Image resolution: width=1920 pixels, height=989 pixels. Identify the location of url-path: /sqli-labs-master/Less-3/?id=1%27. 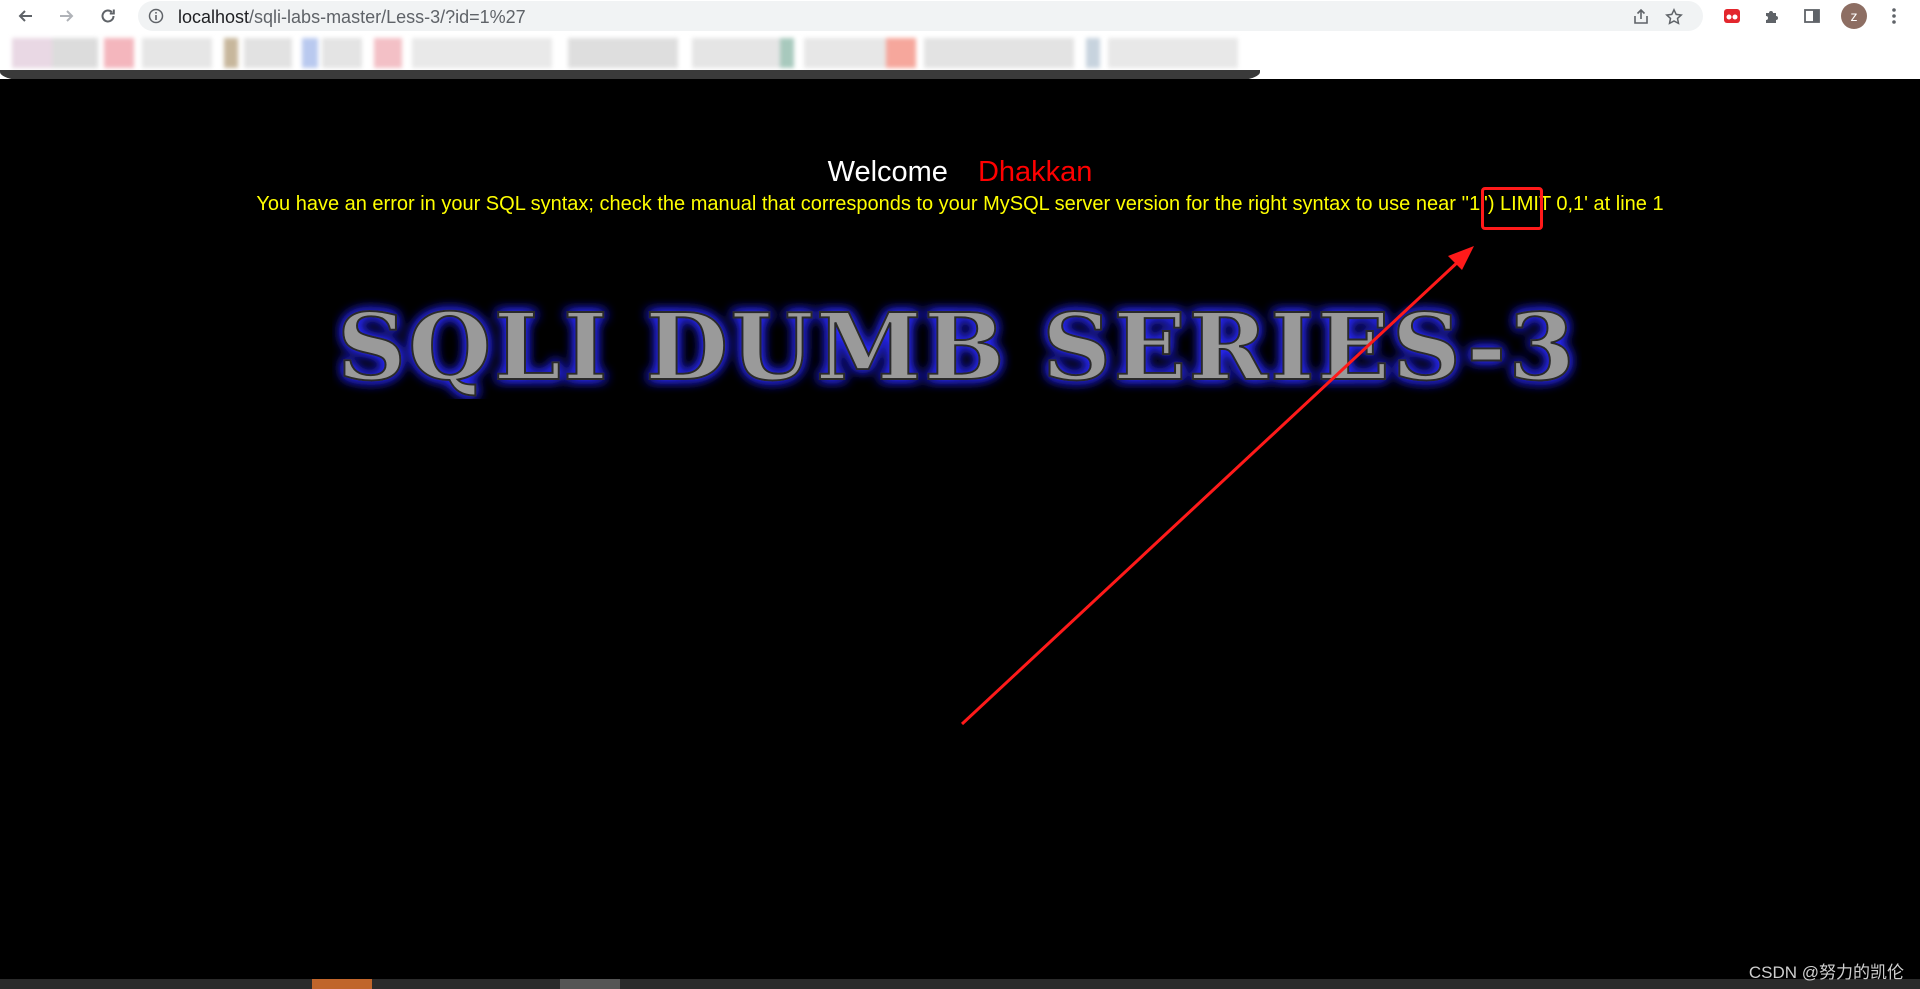
(387, 17).